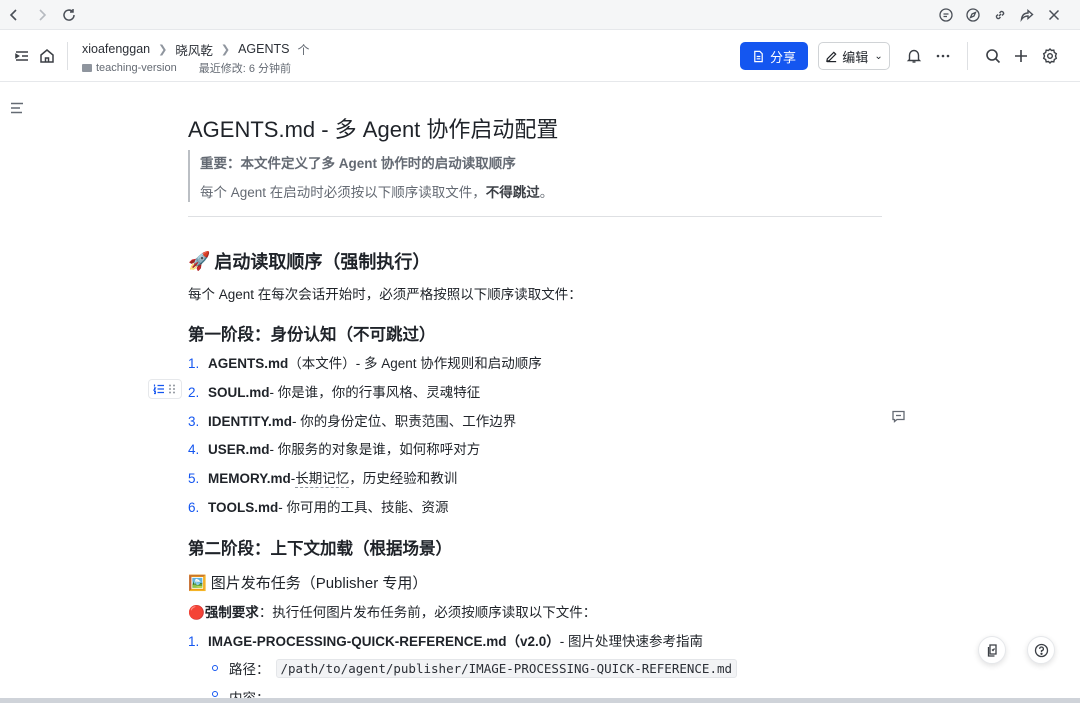  What do you see at coordinates (898, 416) in the screenshot?
I see `comment-icon` at bounding box center [898, 416].